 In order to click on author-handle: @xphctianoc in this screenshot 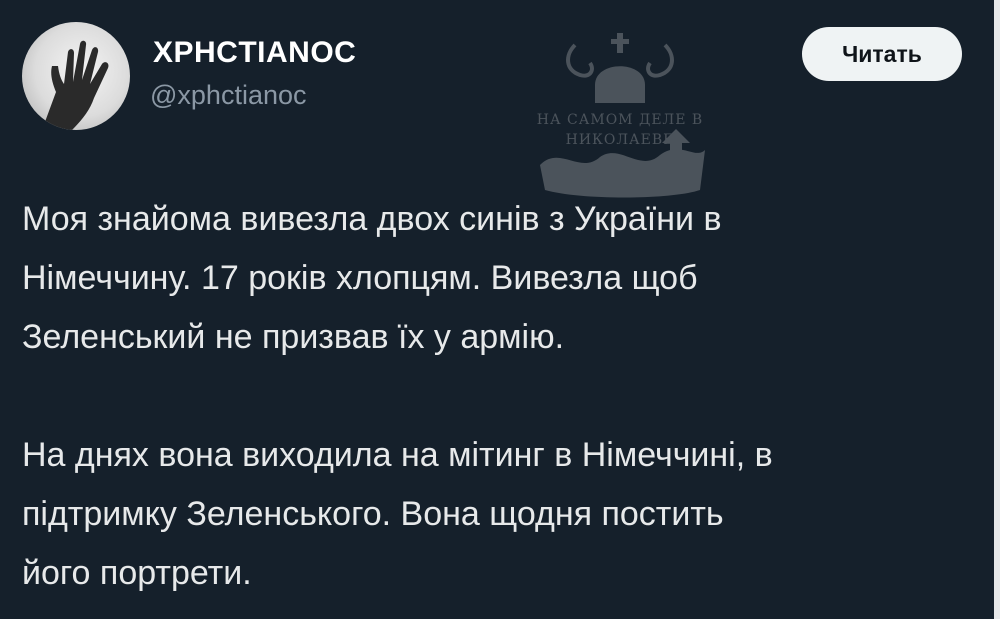, I will do `click(228, 95)`.